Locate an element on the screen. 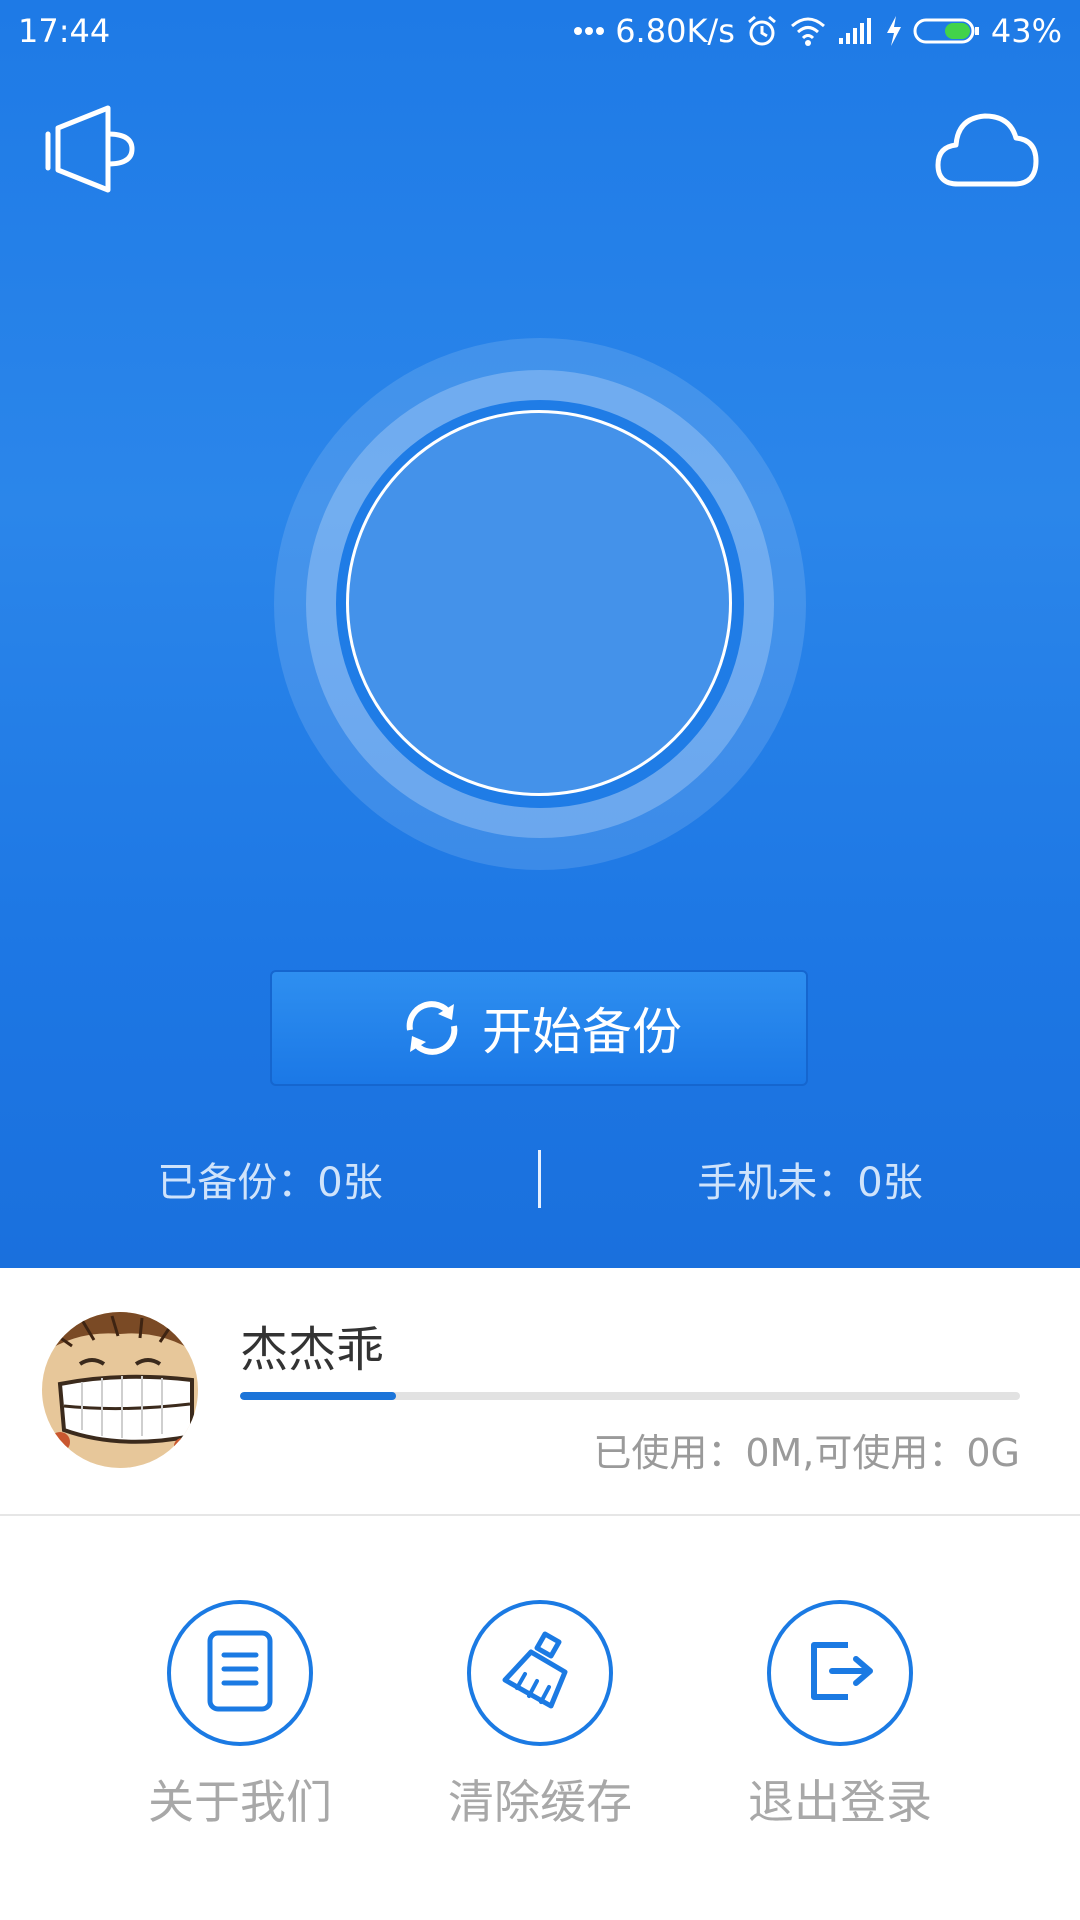 The width and height of the screenshot is (1080, 1920). backed-up-count: 已备份：0张 is located at coordinates (270, 1183).